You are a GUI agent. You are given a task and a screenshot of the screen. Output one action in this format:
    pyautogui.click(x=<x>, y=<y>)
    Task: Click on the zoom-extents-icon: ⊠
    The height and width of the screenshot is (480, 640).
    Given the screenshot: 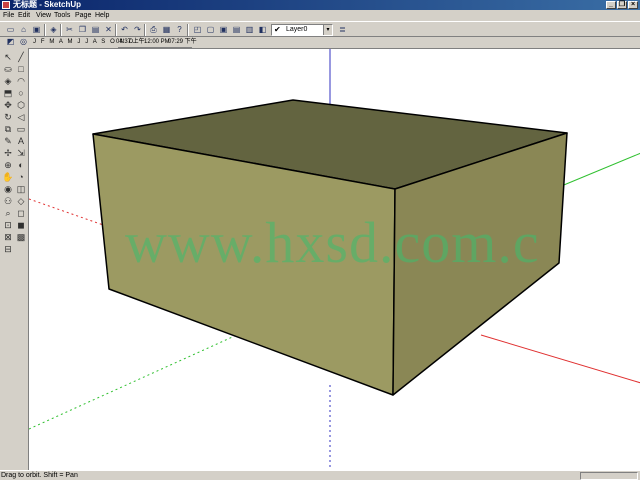 What is the action you would take?
    pyautogui.click(x=8, y=237)
    